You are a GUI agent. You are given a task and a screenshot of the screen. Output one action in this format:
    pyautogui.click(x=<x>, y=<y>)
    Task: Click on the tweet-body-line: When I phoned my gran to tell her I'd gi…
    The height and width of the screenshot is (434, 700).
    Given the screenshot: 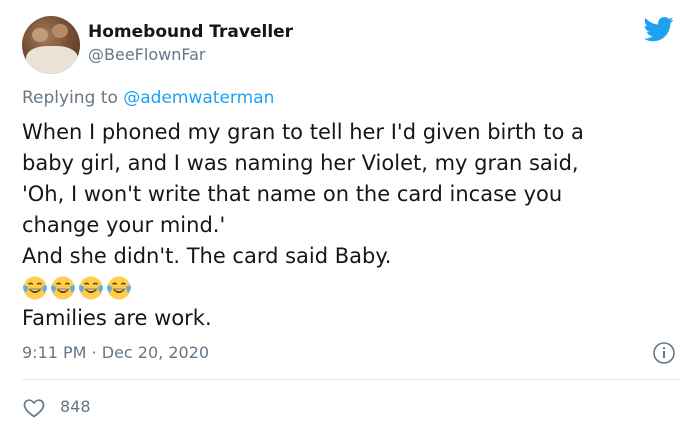 What is the action you would take?
    pyautogui.click(x=303, y=132)
    